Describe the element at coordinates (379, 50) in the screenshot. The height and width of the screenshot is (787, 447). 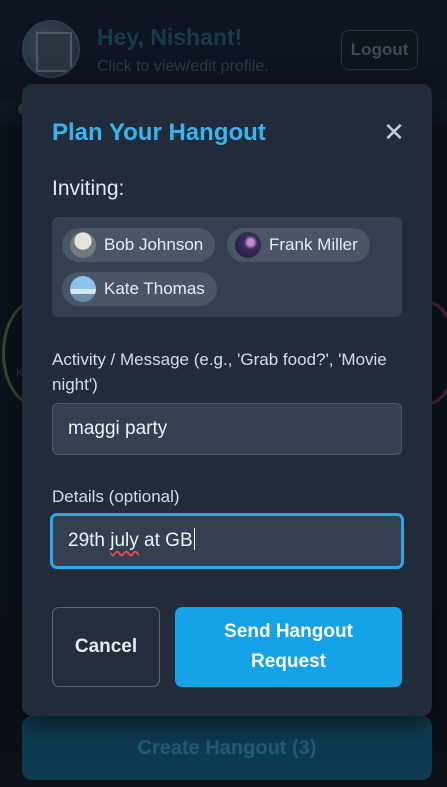
I see `logout-button: Logout` at that location.